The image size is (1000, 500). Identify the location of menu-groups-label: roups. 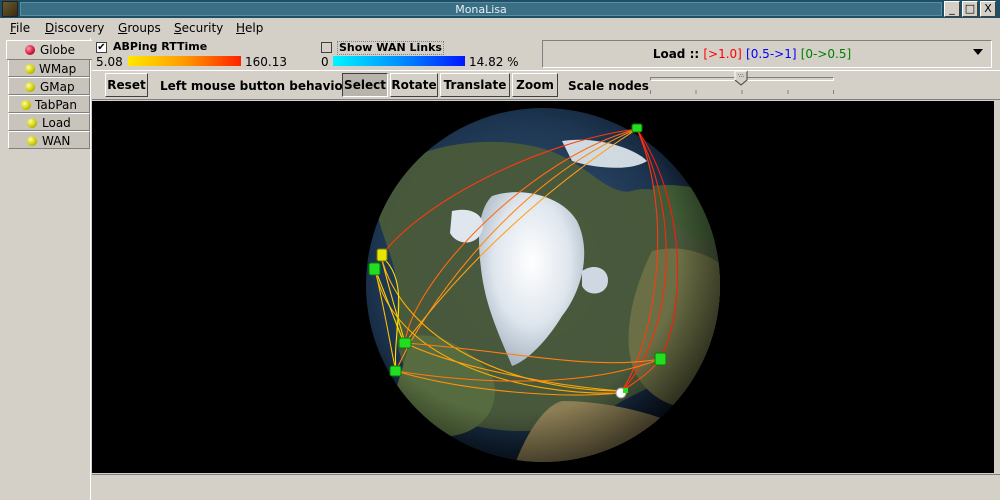
(144, 28).